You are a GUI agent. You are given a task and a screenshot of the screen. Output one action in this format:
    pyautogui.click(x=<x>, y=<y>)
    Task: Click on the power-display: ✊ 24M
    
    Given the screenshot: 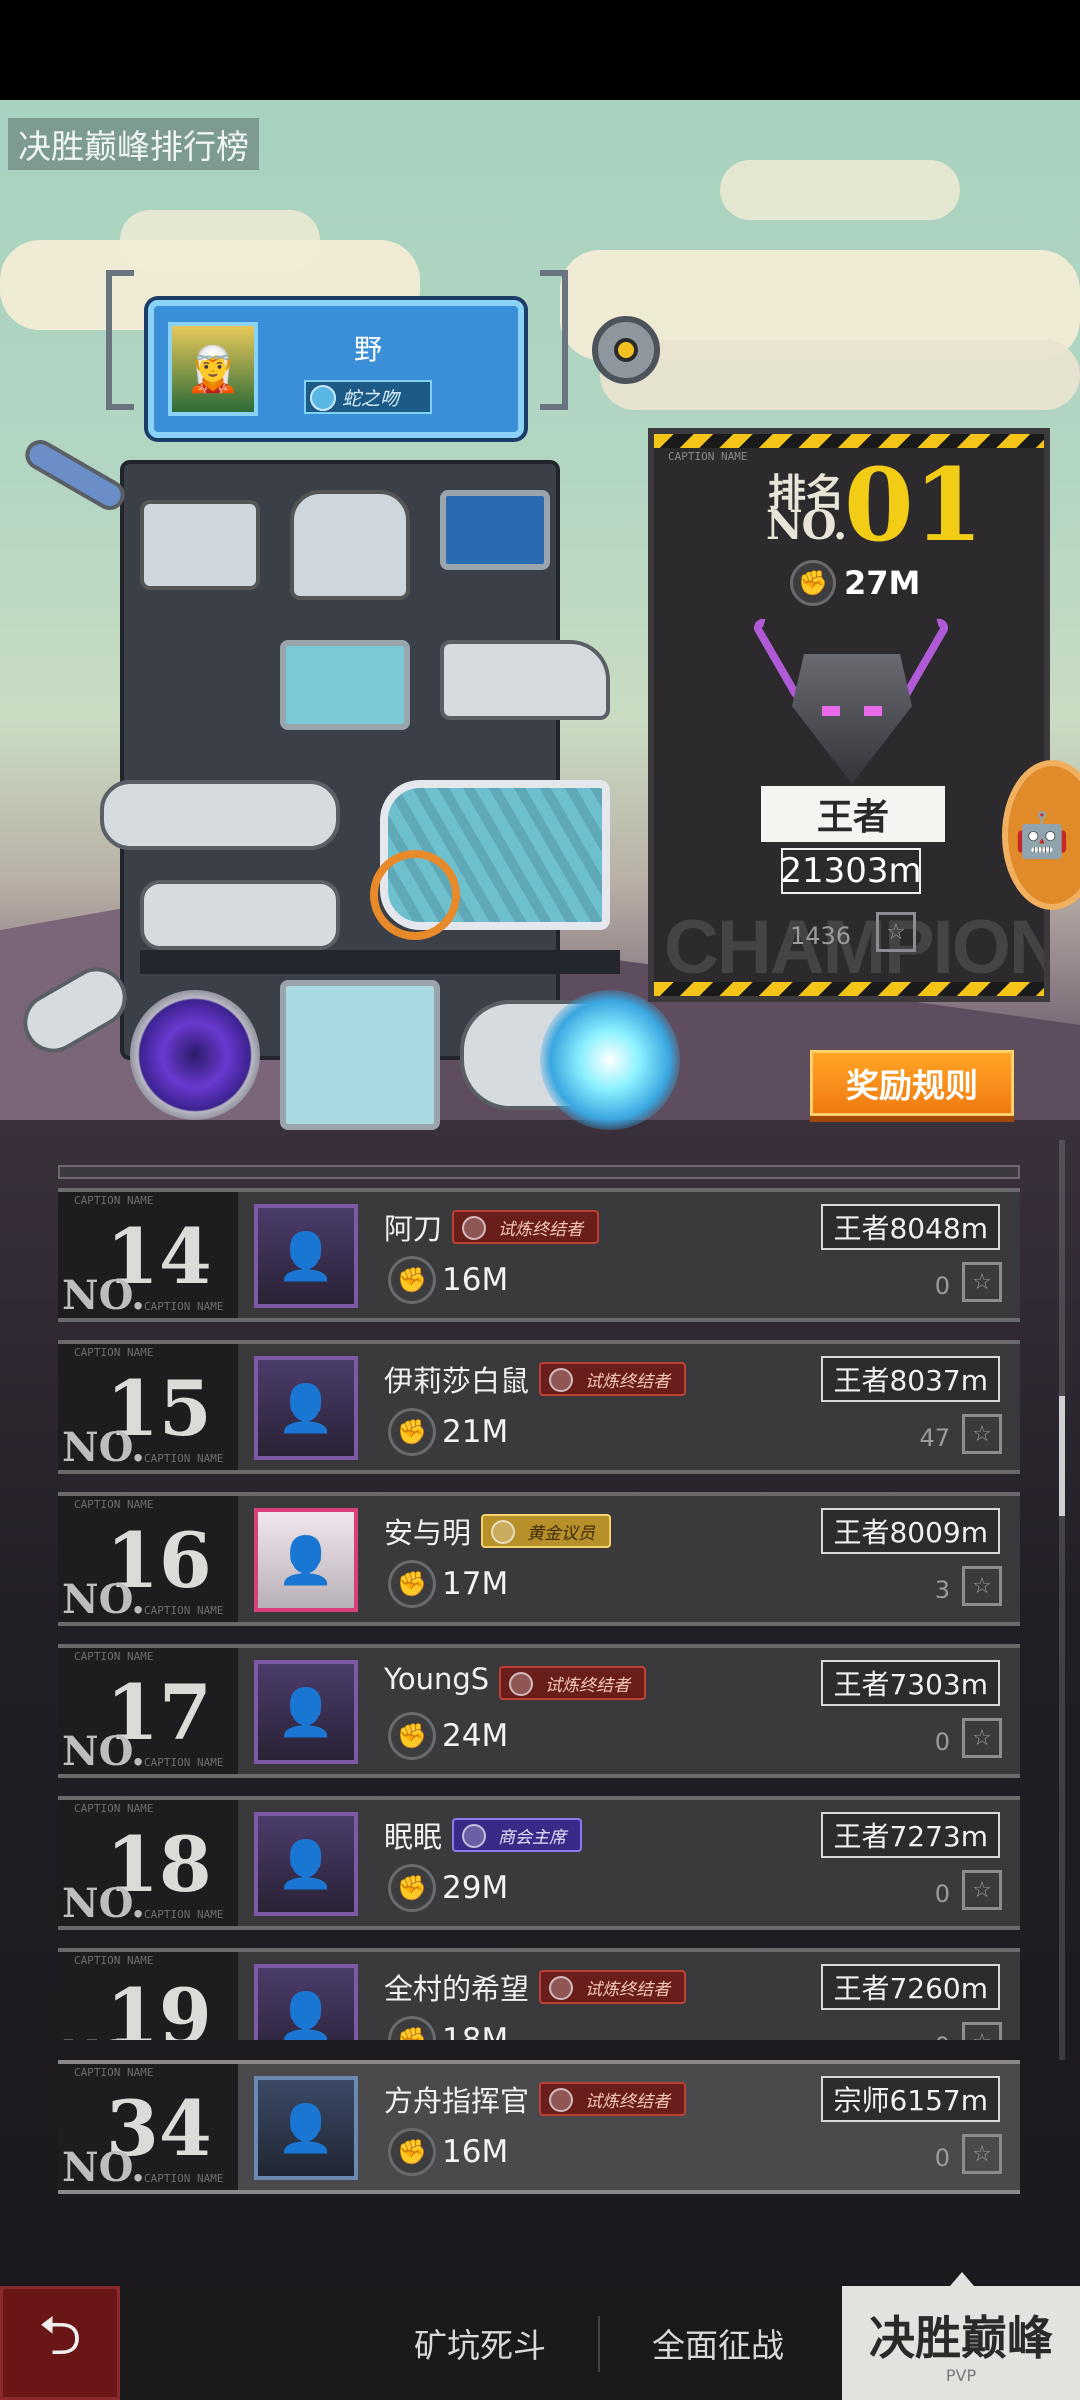 What is the action you would take?
    pyautogui.click(x=448, y=1736)
    